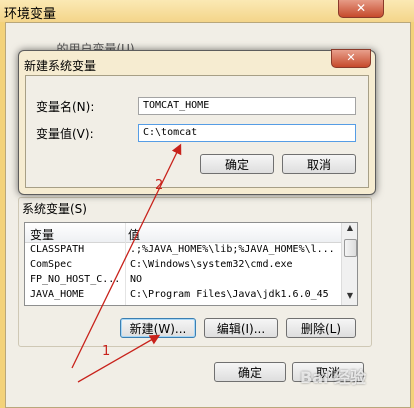  Describe the element at coordinates (321, 328) in the screenshot. I see `delete-variable-button: 删除(L)` at that location.